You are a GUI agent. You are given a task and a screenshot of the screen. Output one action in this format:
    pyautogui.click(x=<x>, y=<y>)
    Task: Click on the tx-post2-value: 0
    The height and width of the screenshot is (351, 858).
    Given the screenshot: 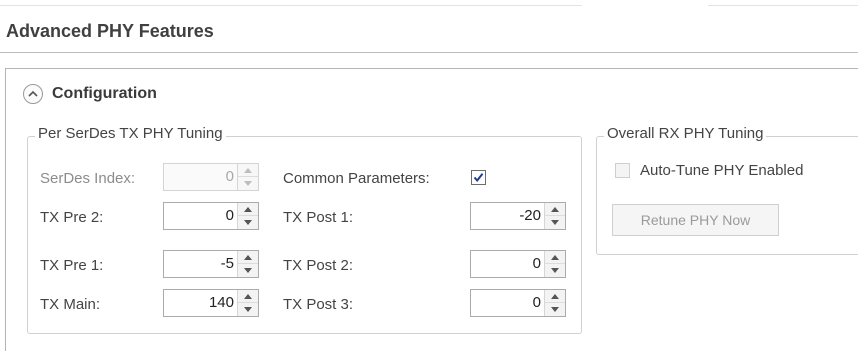 What is the action you would take?
    pyautogui.click(x=536, y=263)
    